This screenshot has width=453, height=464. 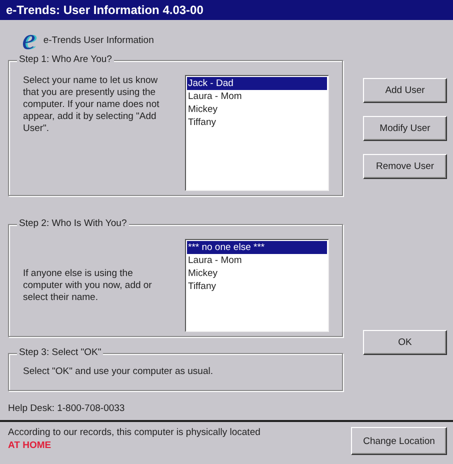 What do you see at coordinates (405, 342) in the screenshot?
I see `ok-button: OK` at bounding box center [405, 342].